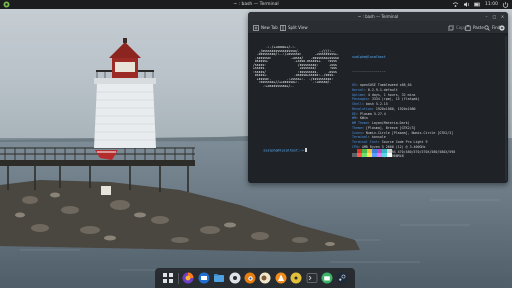 The height and width of the screenshot is (288, 512). I want to click on thunderbird-launcher, so click(203, 278).